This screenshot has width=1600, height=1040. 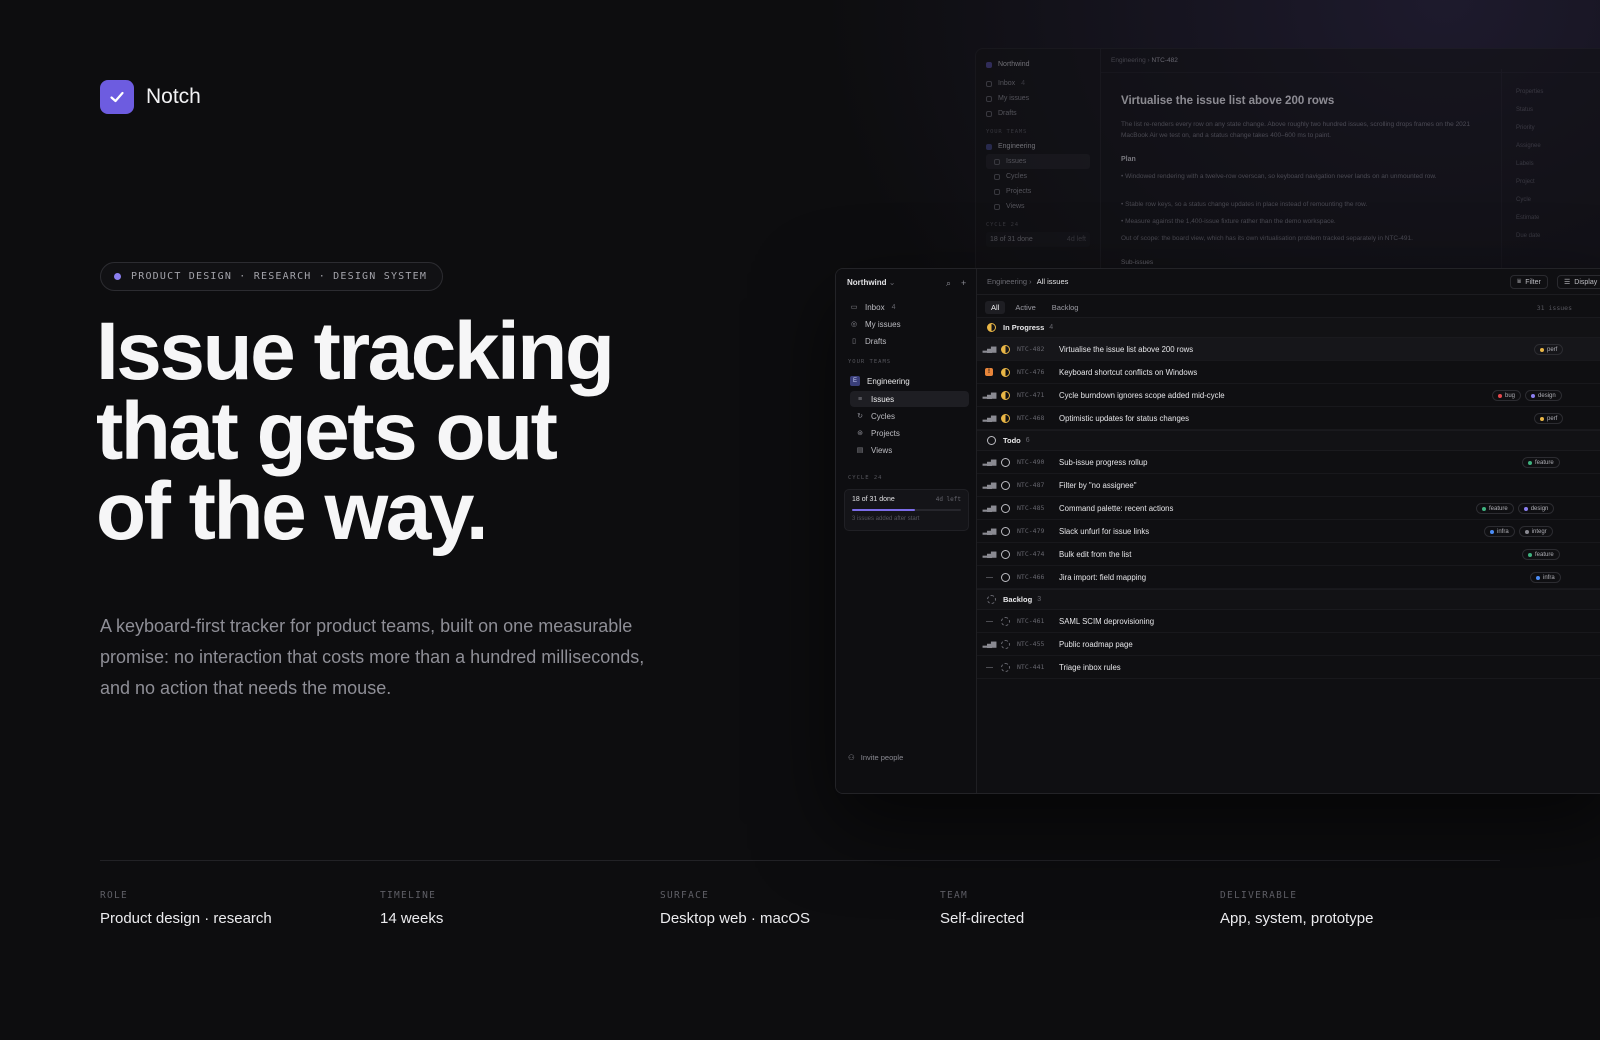 What do you see at coordinates (1025, 307) in the screenshot?
I see `tab-active: Active` at bounding box center [1025, 307].